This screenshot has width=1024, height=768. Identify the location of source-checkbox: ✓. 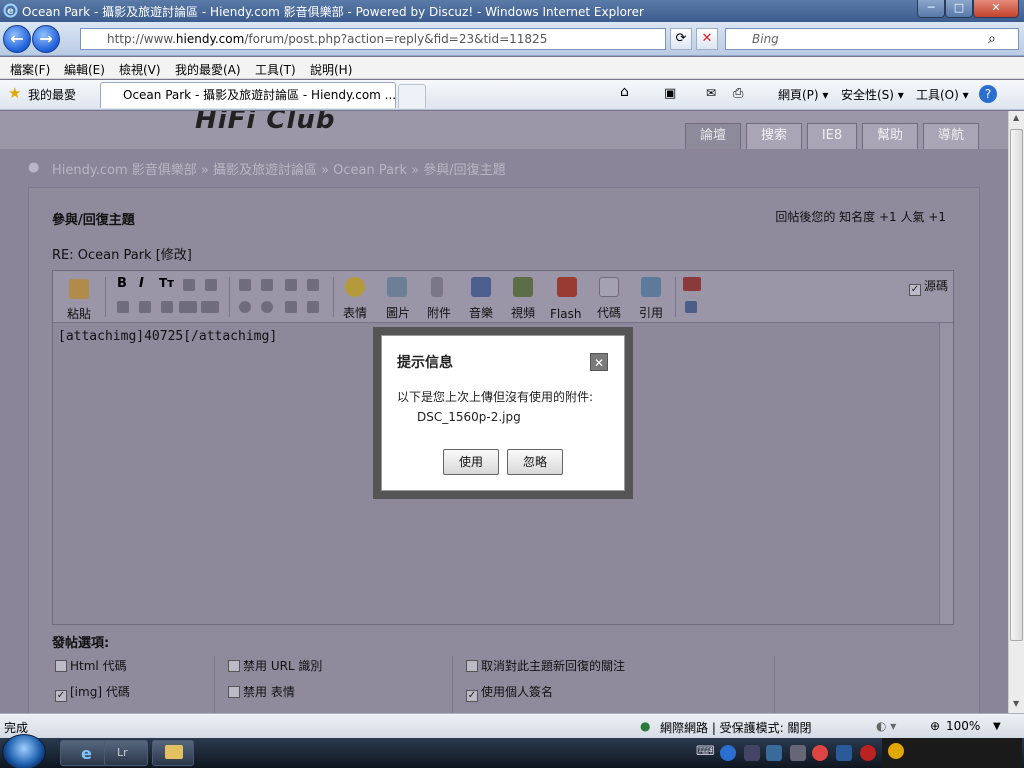
(915, 290).